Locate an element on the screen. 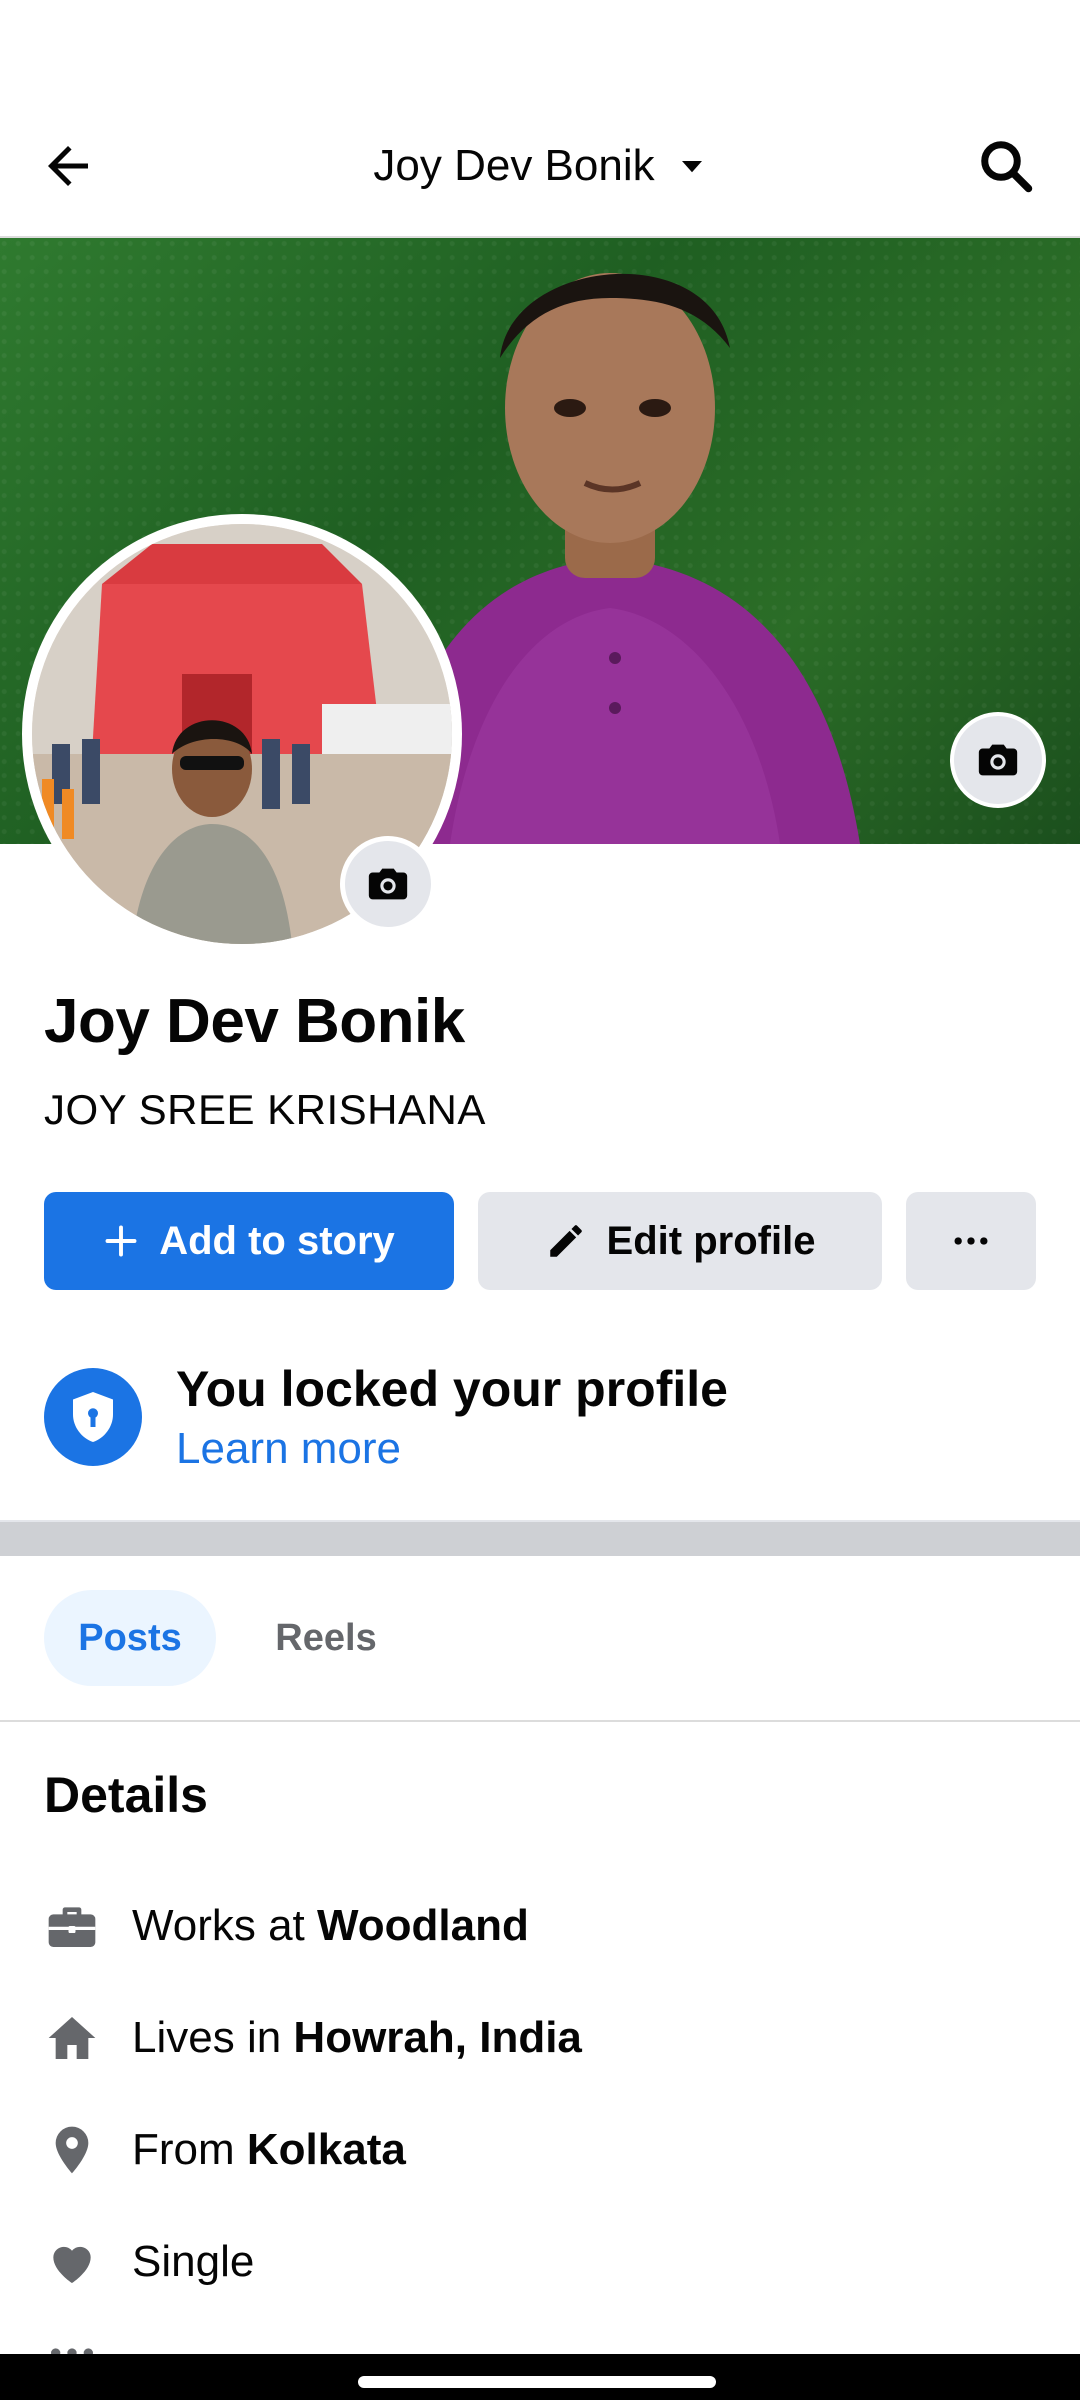 This screenshot has width=1080, height=2400. detail-relationship-text: Single is located at coordinates (193, 2261).